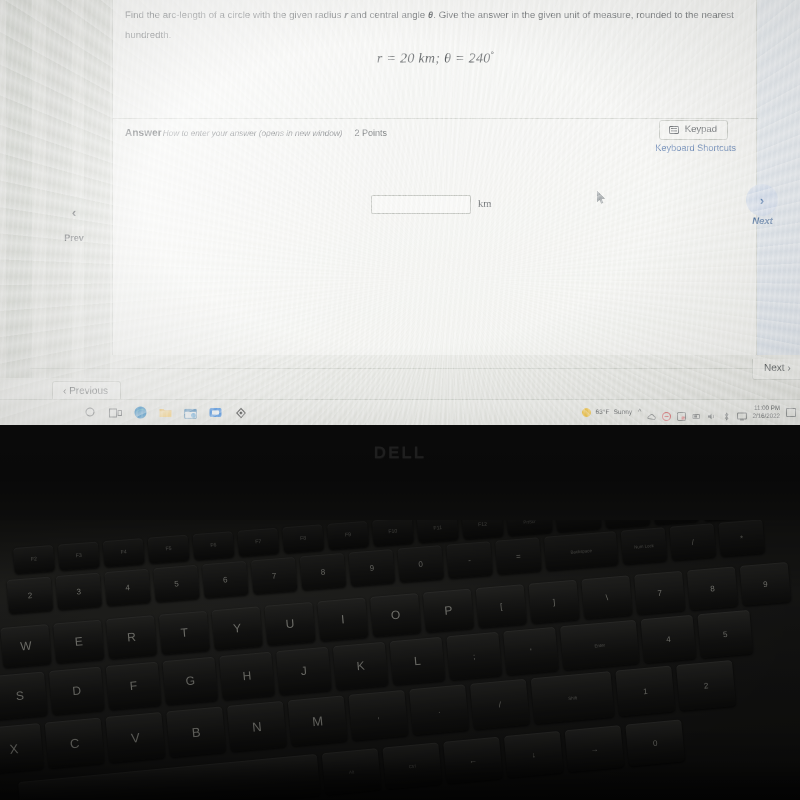 This screenshot has height=800, width=800. What do you see at coordinates (184, 632) in the screenshot?
I see `key-t: T` at bounding box center [184, 632].